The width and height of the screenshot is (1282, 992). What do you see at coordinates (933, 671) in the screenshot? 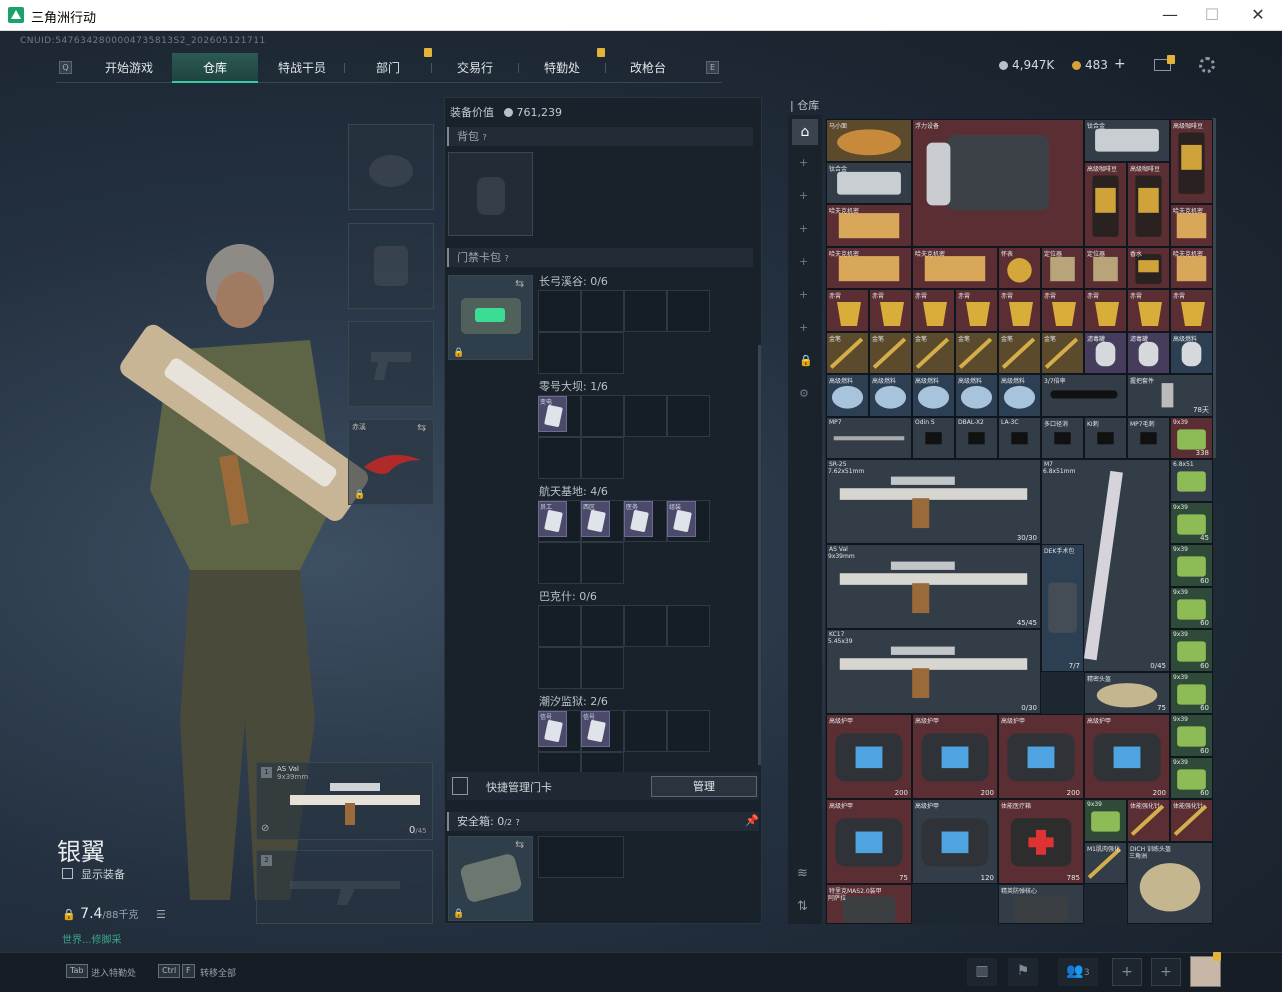
I see `stash-item: KC17 0/30` at bounding box center [933, 671].